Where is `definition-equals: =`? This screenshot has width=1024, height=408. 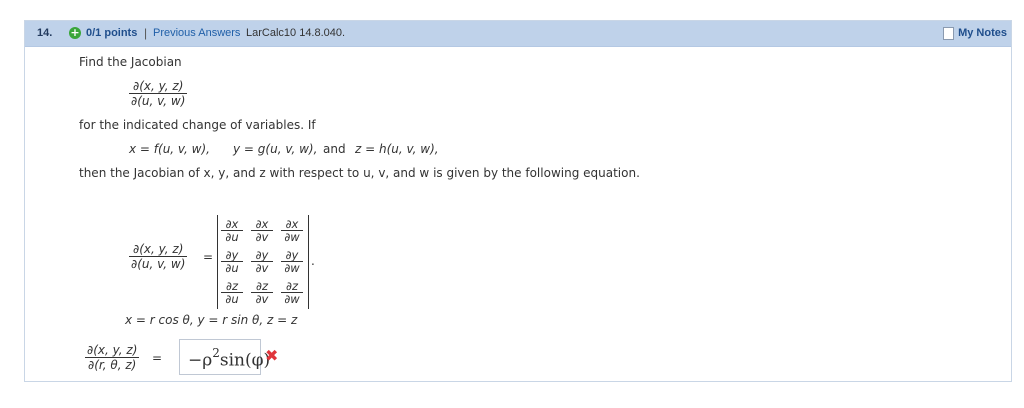
definition-equals: = is located at coordinates (208, 257).